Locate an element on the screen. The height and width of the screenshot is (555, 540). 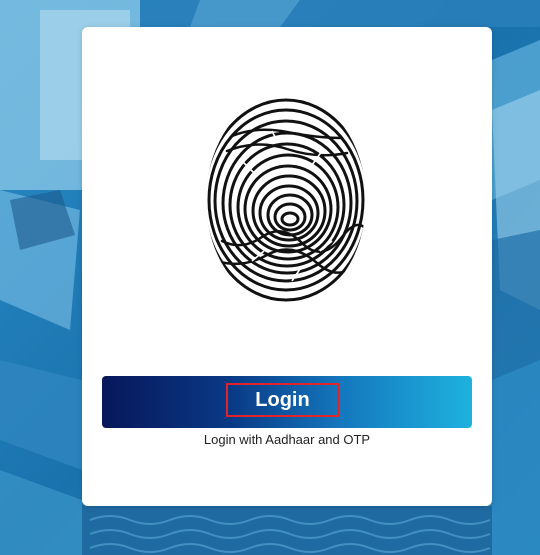
login-button: Login is located at coordinates (287, 402).